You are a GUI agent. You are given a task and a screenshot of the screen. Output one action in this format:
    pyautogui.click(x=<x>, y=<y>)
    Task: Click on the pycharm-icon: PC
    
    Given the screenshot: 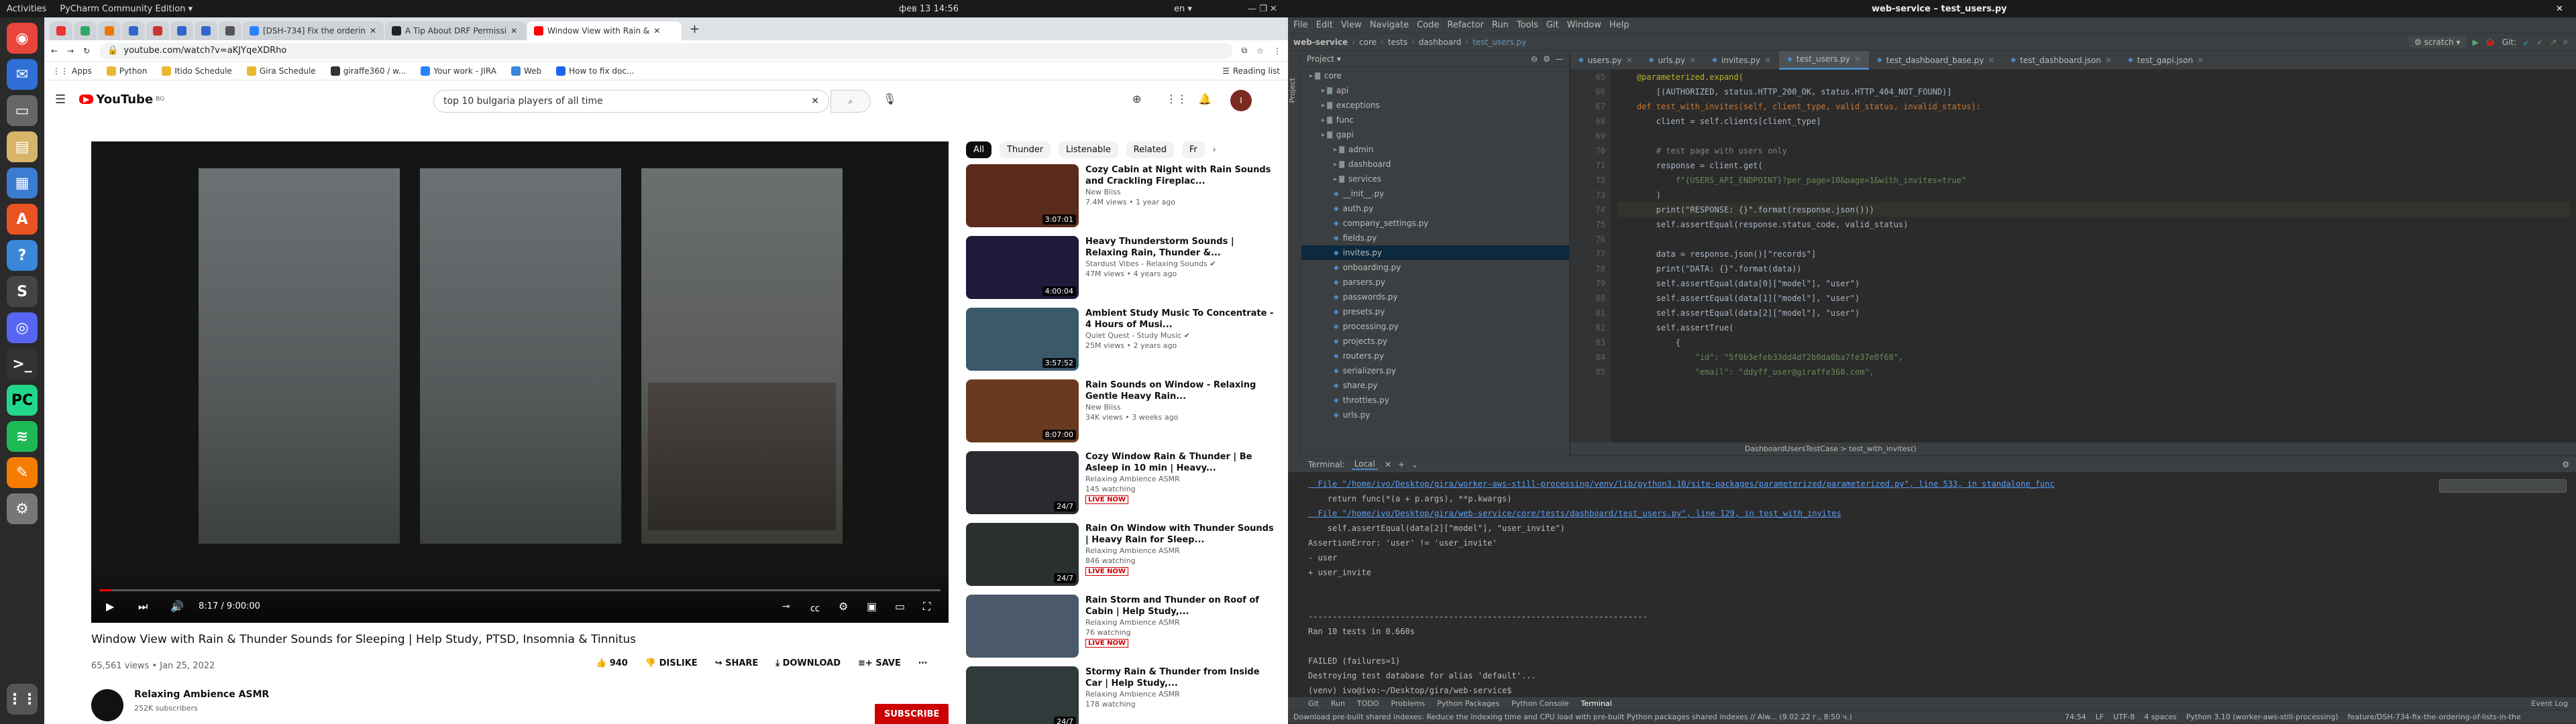 What is the action you would take?
    pyautogui.click(x=22, y=400)
    